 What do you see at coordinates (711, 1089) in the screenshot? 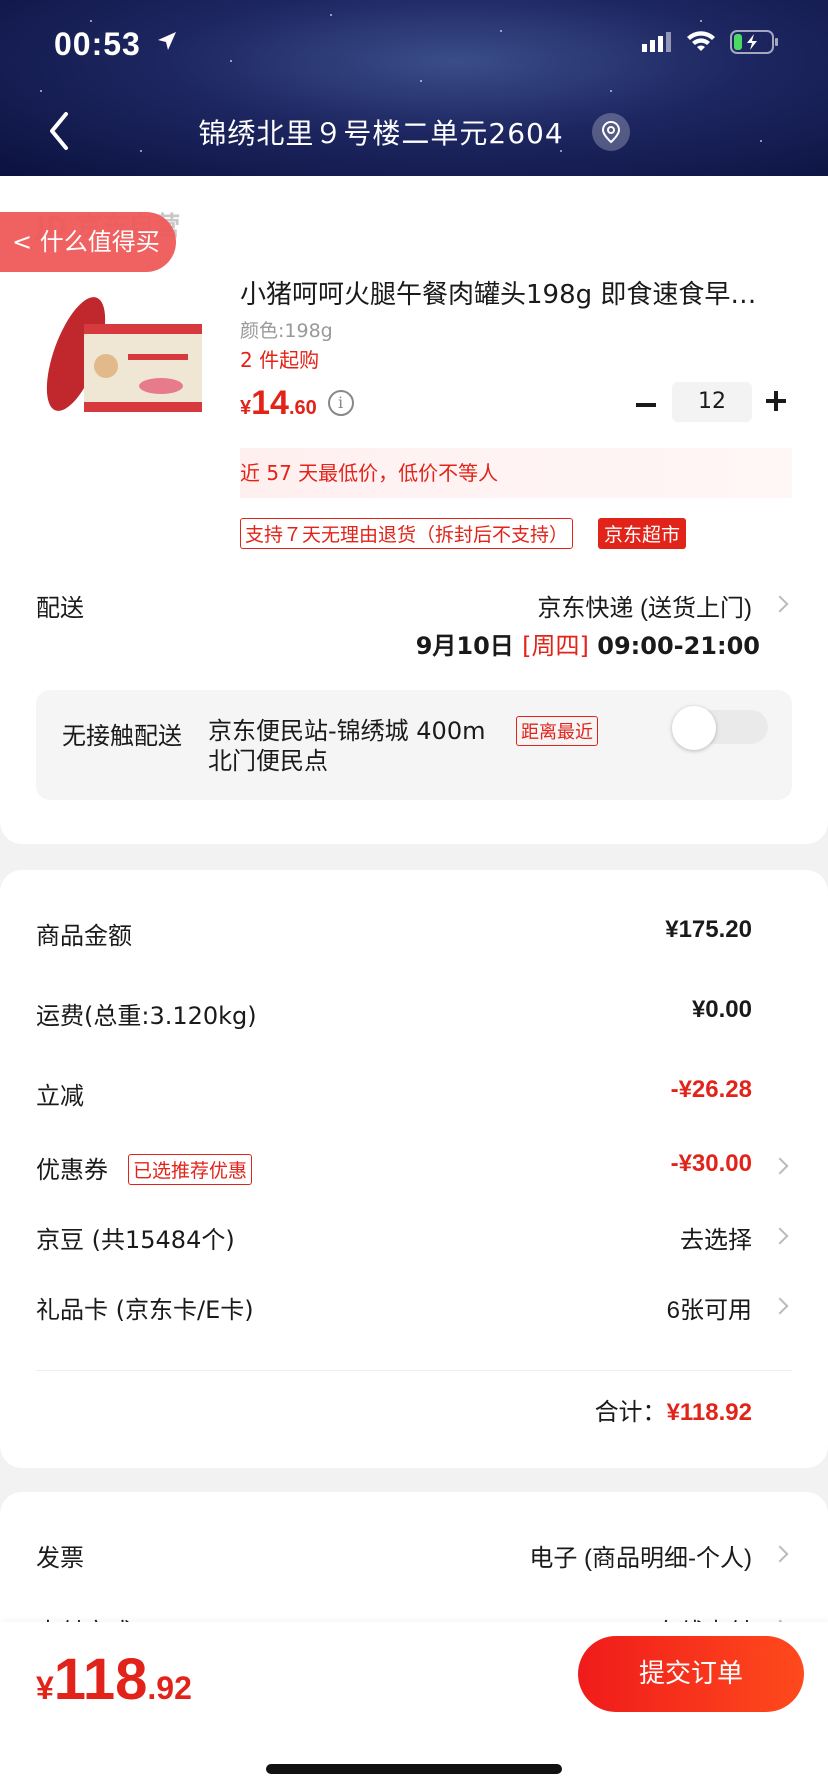
I see `discount-value: -¥26.28` at bounding box center [711, 1089].